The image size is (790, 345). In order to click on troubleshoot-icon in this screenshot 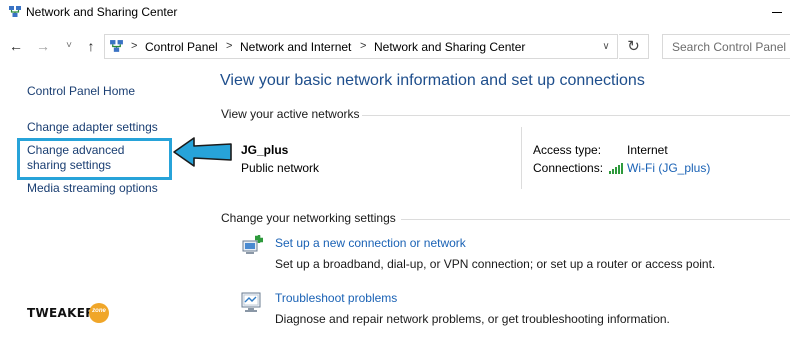, I will do `click(251, 302)`.